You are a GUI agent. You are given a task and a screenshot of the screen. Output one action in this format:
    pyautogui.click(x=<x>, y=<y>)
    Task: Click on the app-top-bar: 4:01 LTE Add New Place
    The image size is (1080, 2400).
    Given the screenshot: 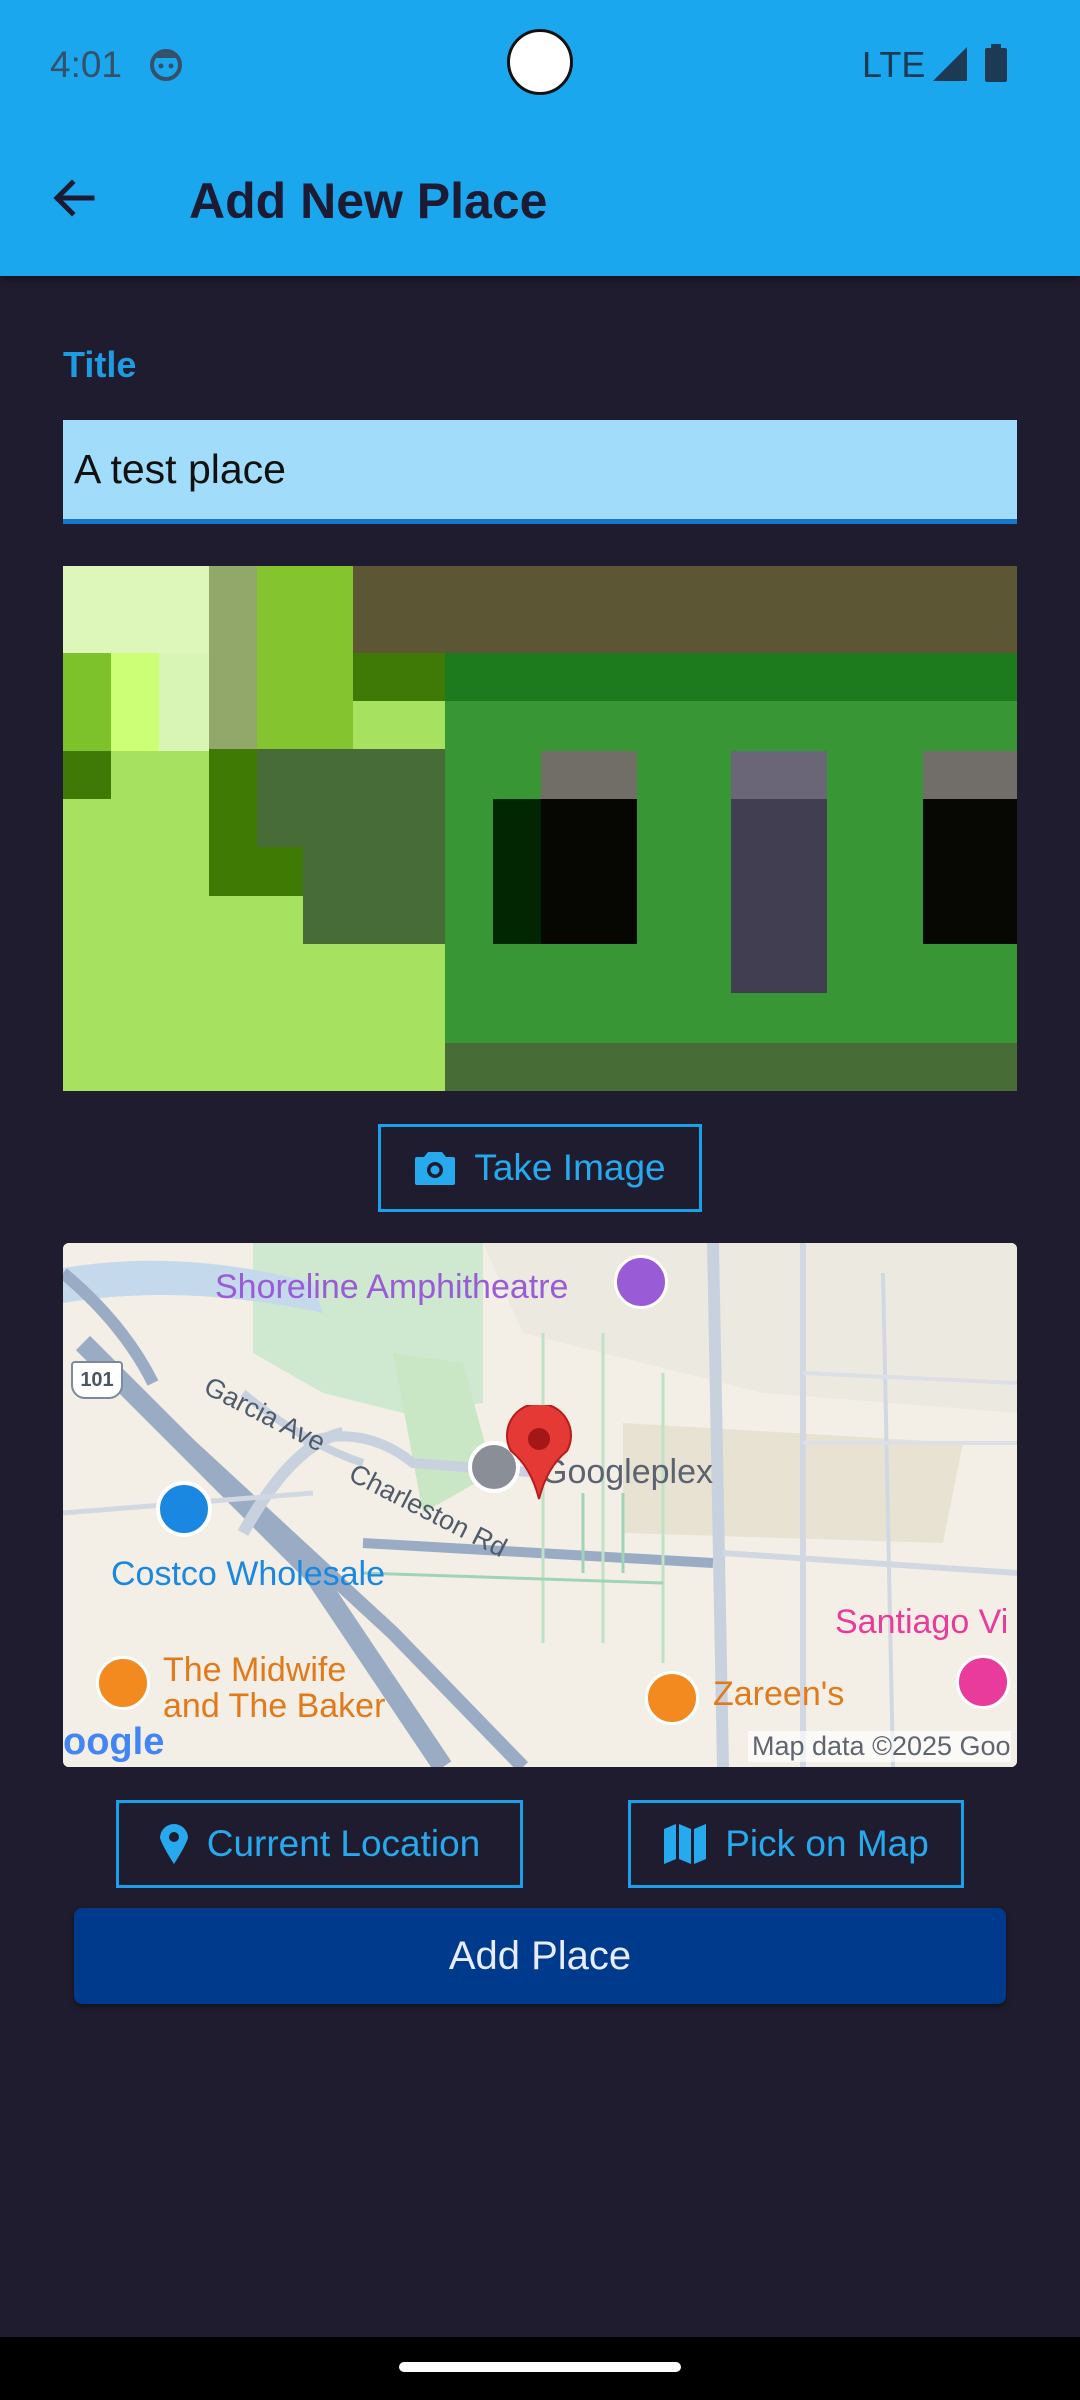 What is the action you would take?
    pyautogui.click(x=540, y=138)
    